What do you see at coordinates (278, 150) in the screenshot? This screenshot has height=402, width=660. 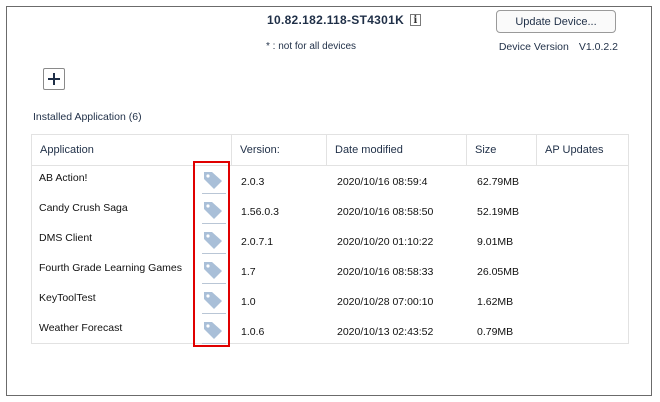 I see `column-header-version: Version:` at bounding box center [278, 150].